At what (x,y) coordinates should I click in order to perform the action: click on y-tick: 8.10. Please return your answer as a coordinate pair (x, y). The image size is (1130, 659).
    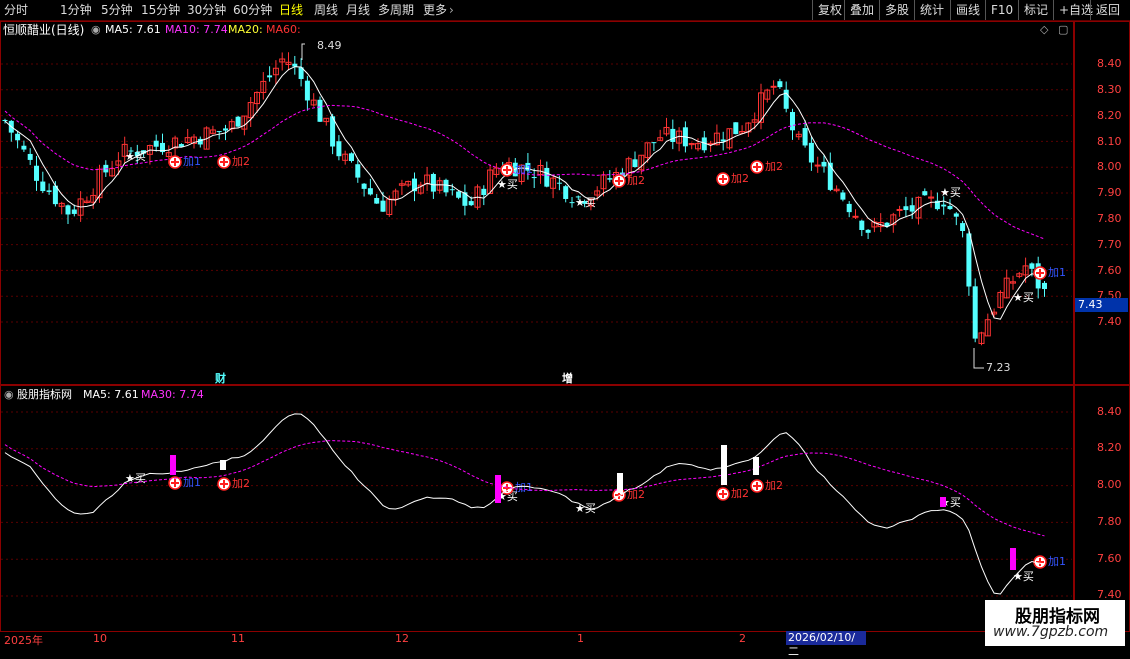
    Looking at the image, I should click on (1109, 141).